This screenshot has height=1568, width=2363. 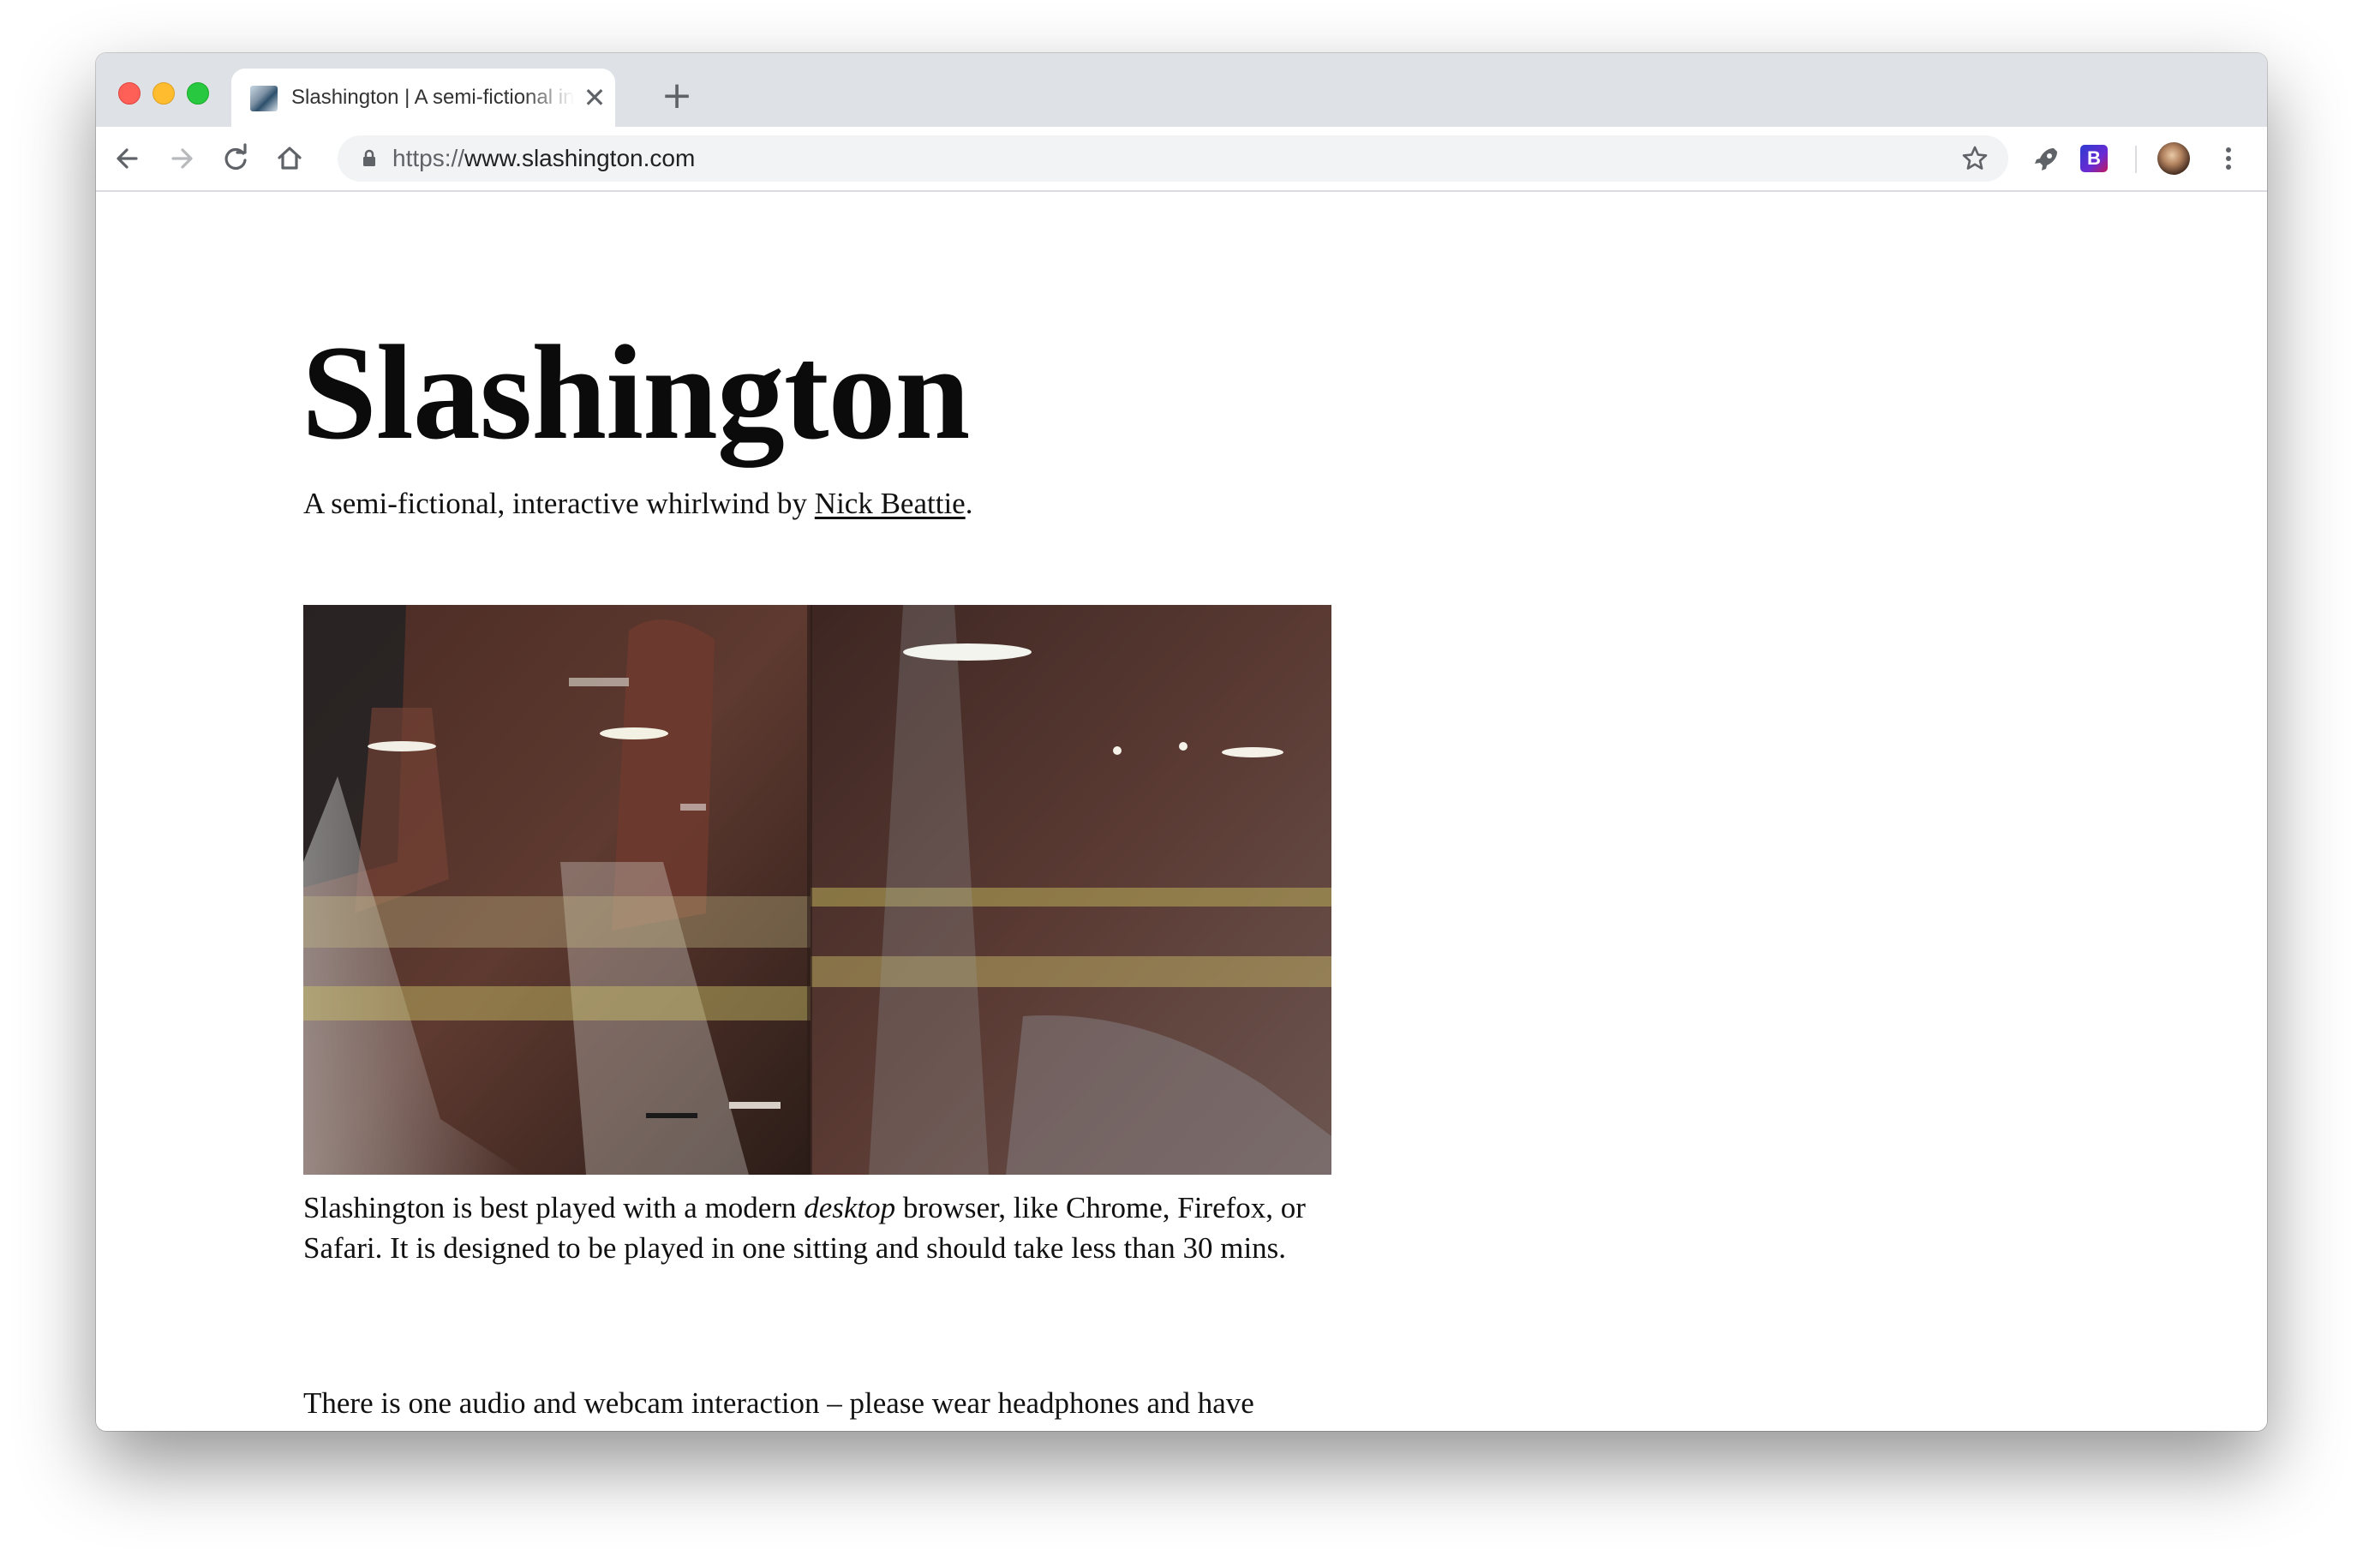 What do you see at coordinates (2173, 158) in the screenshot?
I see `avatar` at bounding box center [2173, 158].